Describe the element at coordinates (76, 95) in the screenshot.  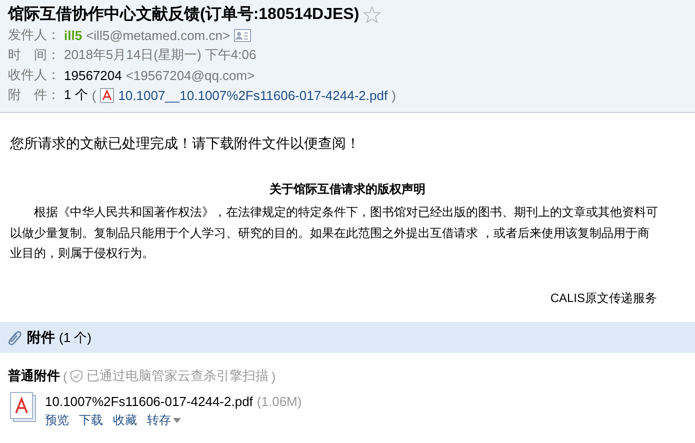
I see `attachment-count: 1 个` at that location.